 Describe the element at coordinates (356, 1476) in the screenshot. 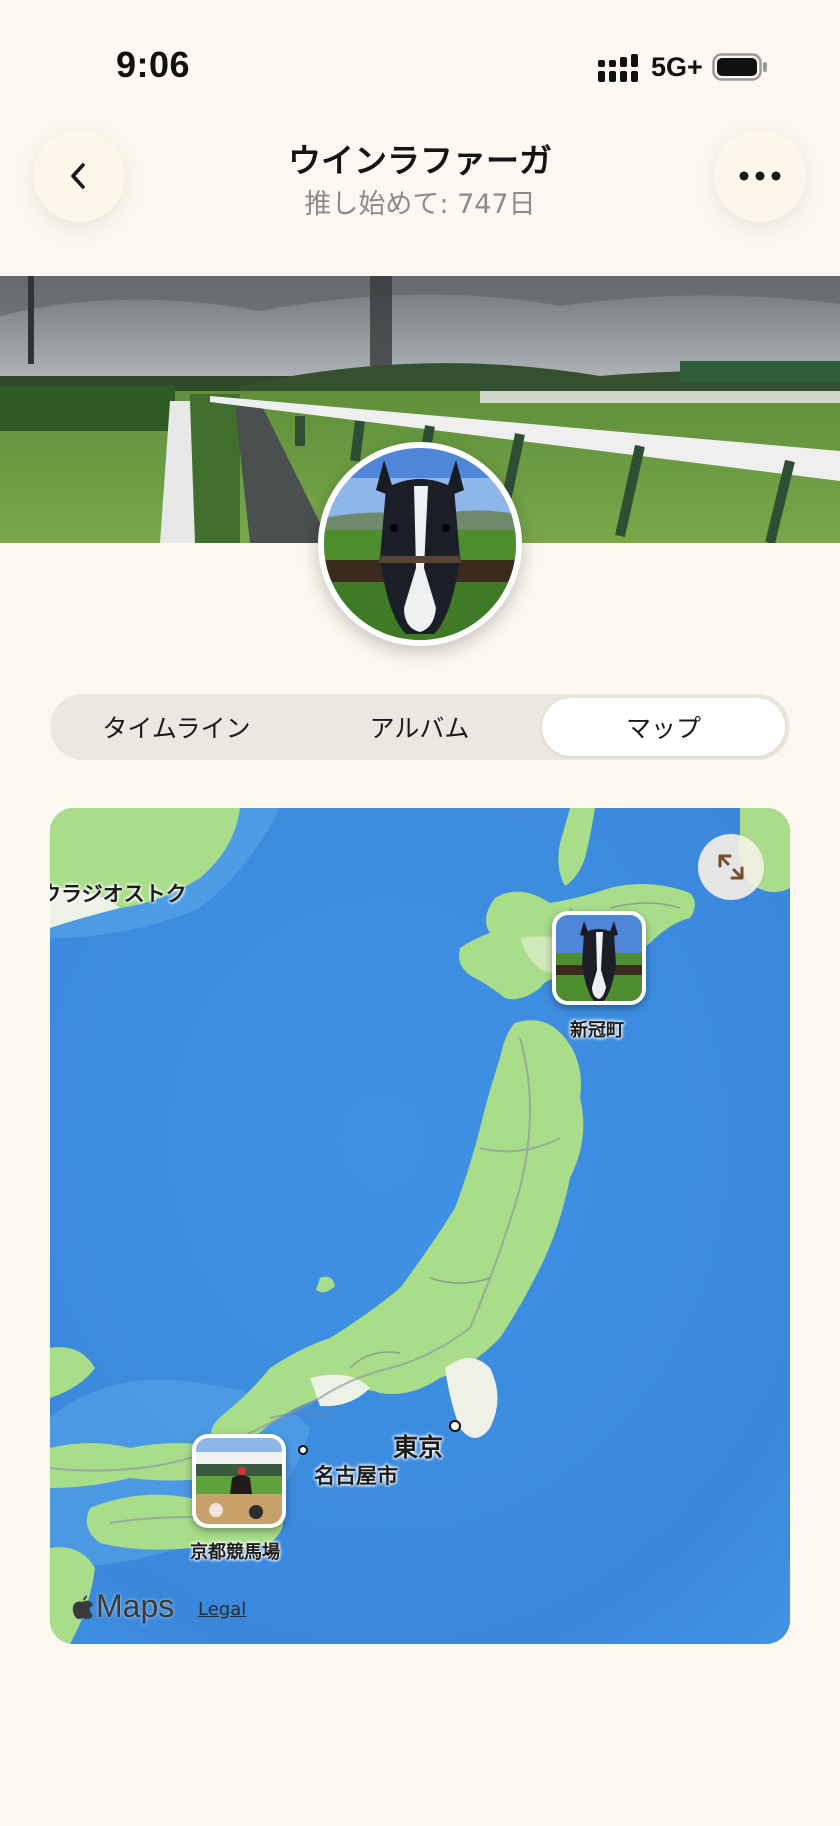

I see `map-label-nagoya: 名古屋市` at that location.